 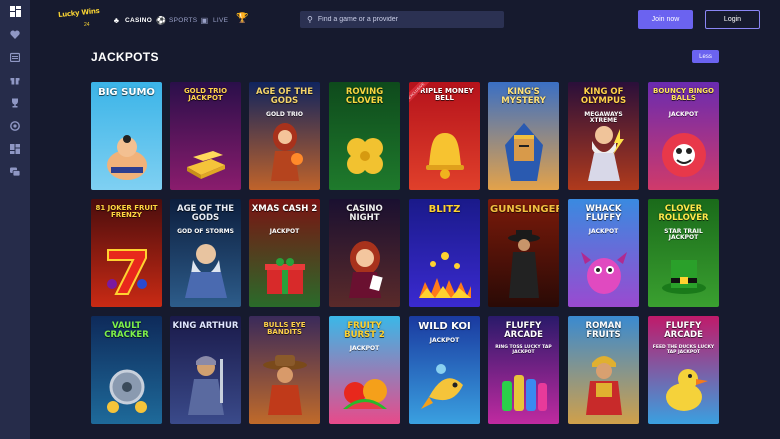 What do you see at coordinates (126, 212) in the screenshot?
I see `game-title: 81 JOKER FRUIT FRENZY` at bounding box center [126, 212].